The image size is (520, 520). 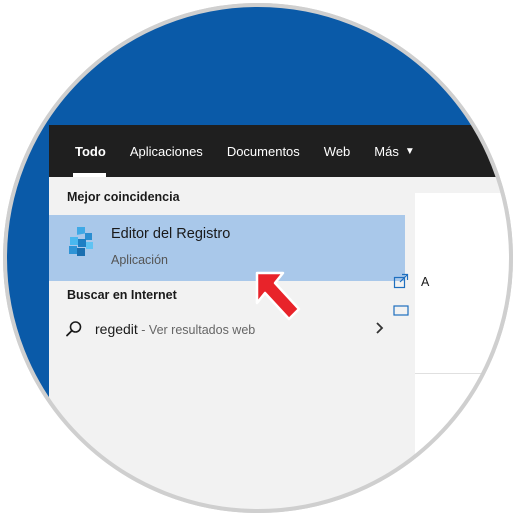 I want to click on best-match-app-name: Editor del Registro, so click(x=171, y=234).